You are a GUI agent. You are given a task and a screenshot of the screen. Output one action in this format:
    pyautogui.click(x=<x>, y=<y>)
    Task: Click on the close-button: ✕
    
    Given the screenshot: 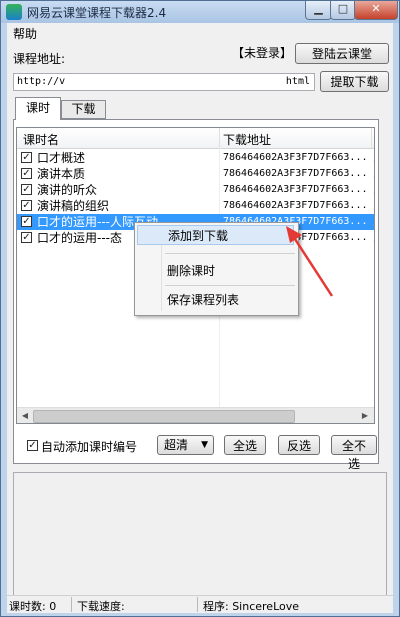 What is the action you would take?
    pyautogui.click(x=376, y=10)
    